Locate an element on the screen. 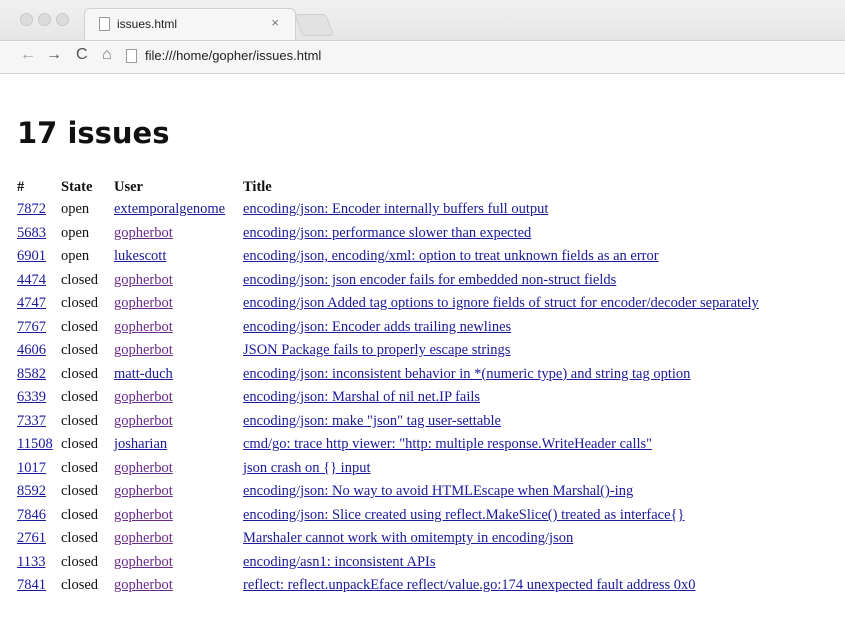  issue-number-cell: 1017 is located at coordinates (39, 469).